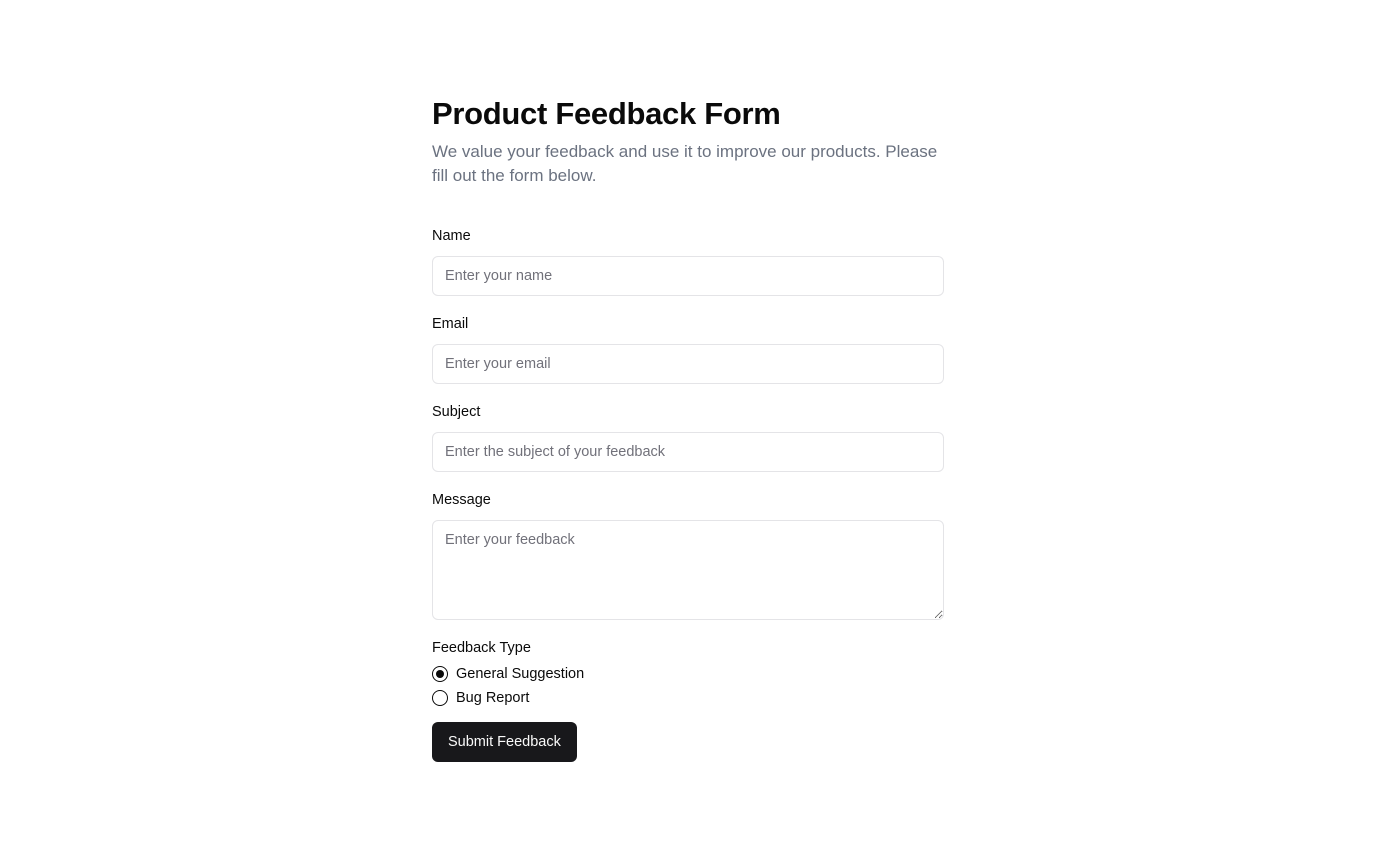 This screenshot has height=856, width=1376. Describe the element at coordinates (492, 698) in the screenshot. I see `radio-label-bug-report: Bug Report` at that location.